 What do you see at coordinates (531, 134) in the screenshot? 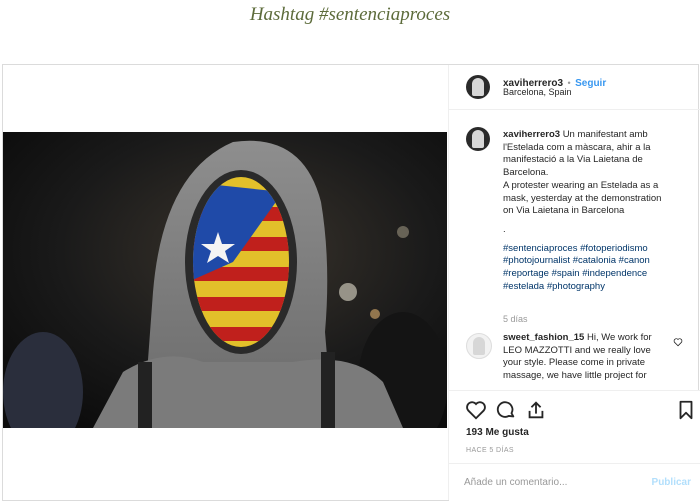
I see `caption-username: xaviherrero3` at bounding box center [531, 134].